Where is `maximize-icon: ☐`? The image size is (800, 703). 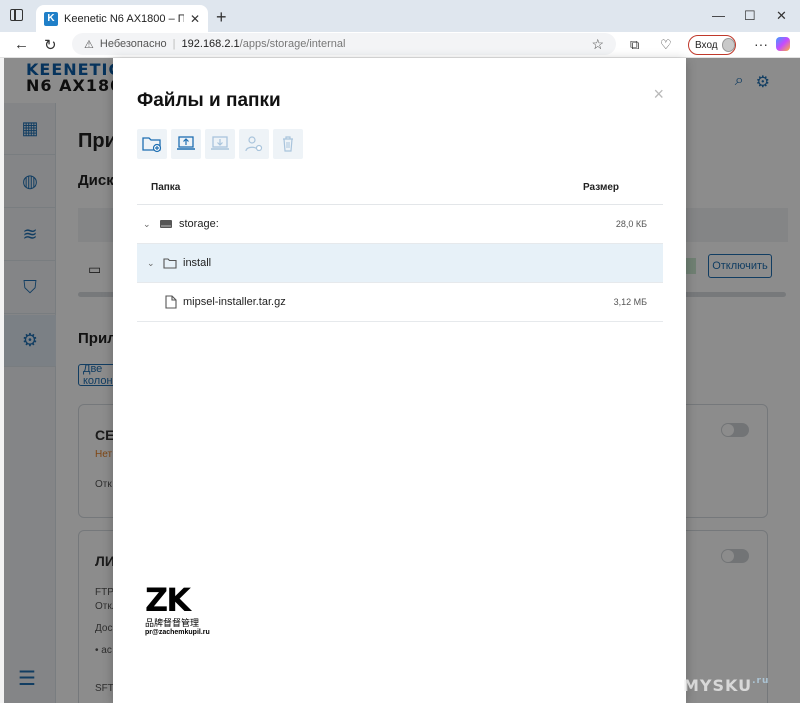
maximize-icon: ☐ is located at coordinates (750, 16).